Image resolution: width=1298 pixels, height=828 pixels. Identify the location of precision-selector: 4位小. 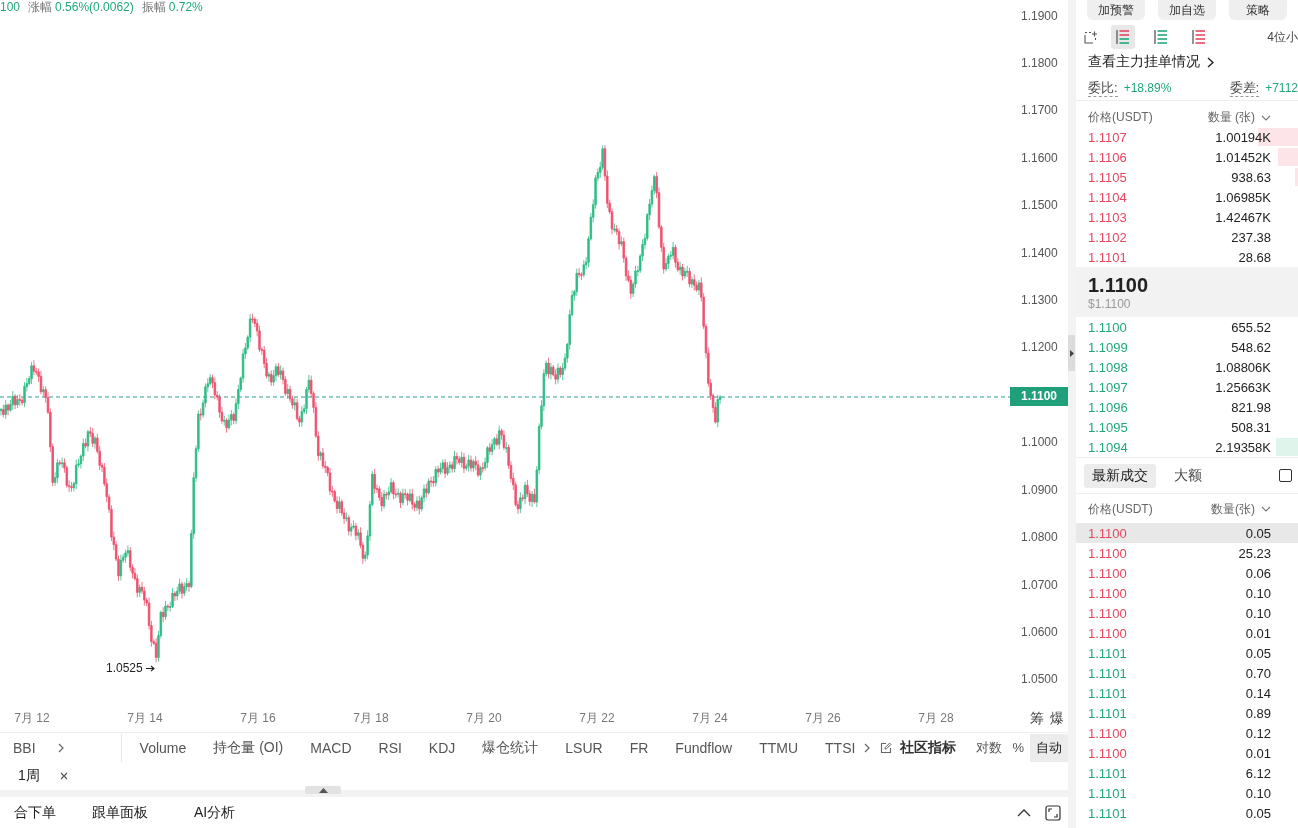
(1282, 37).